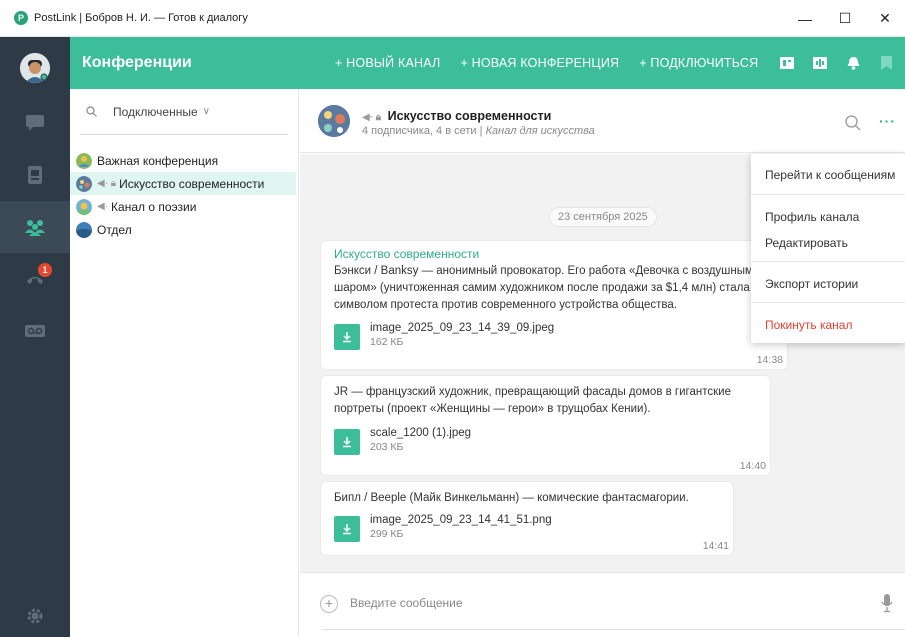  What do you see at coordinates (808, 325) in the screenshot?
I see `menu-item-leave-channel: Покинуть канал` at bounding box center [808, 325].